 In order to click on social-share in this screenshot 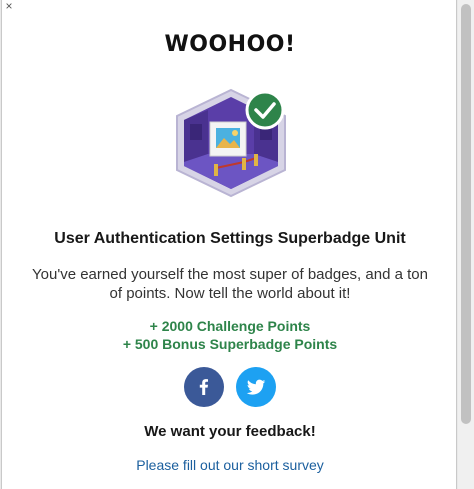, I will do `click(230, 387)`.